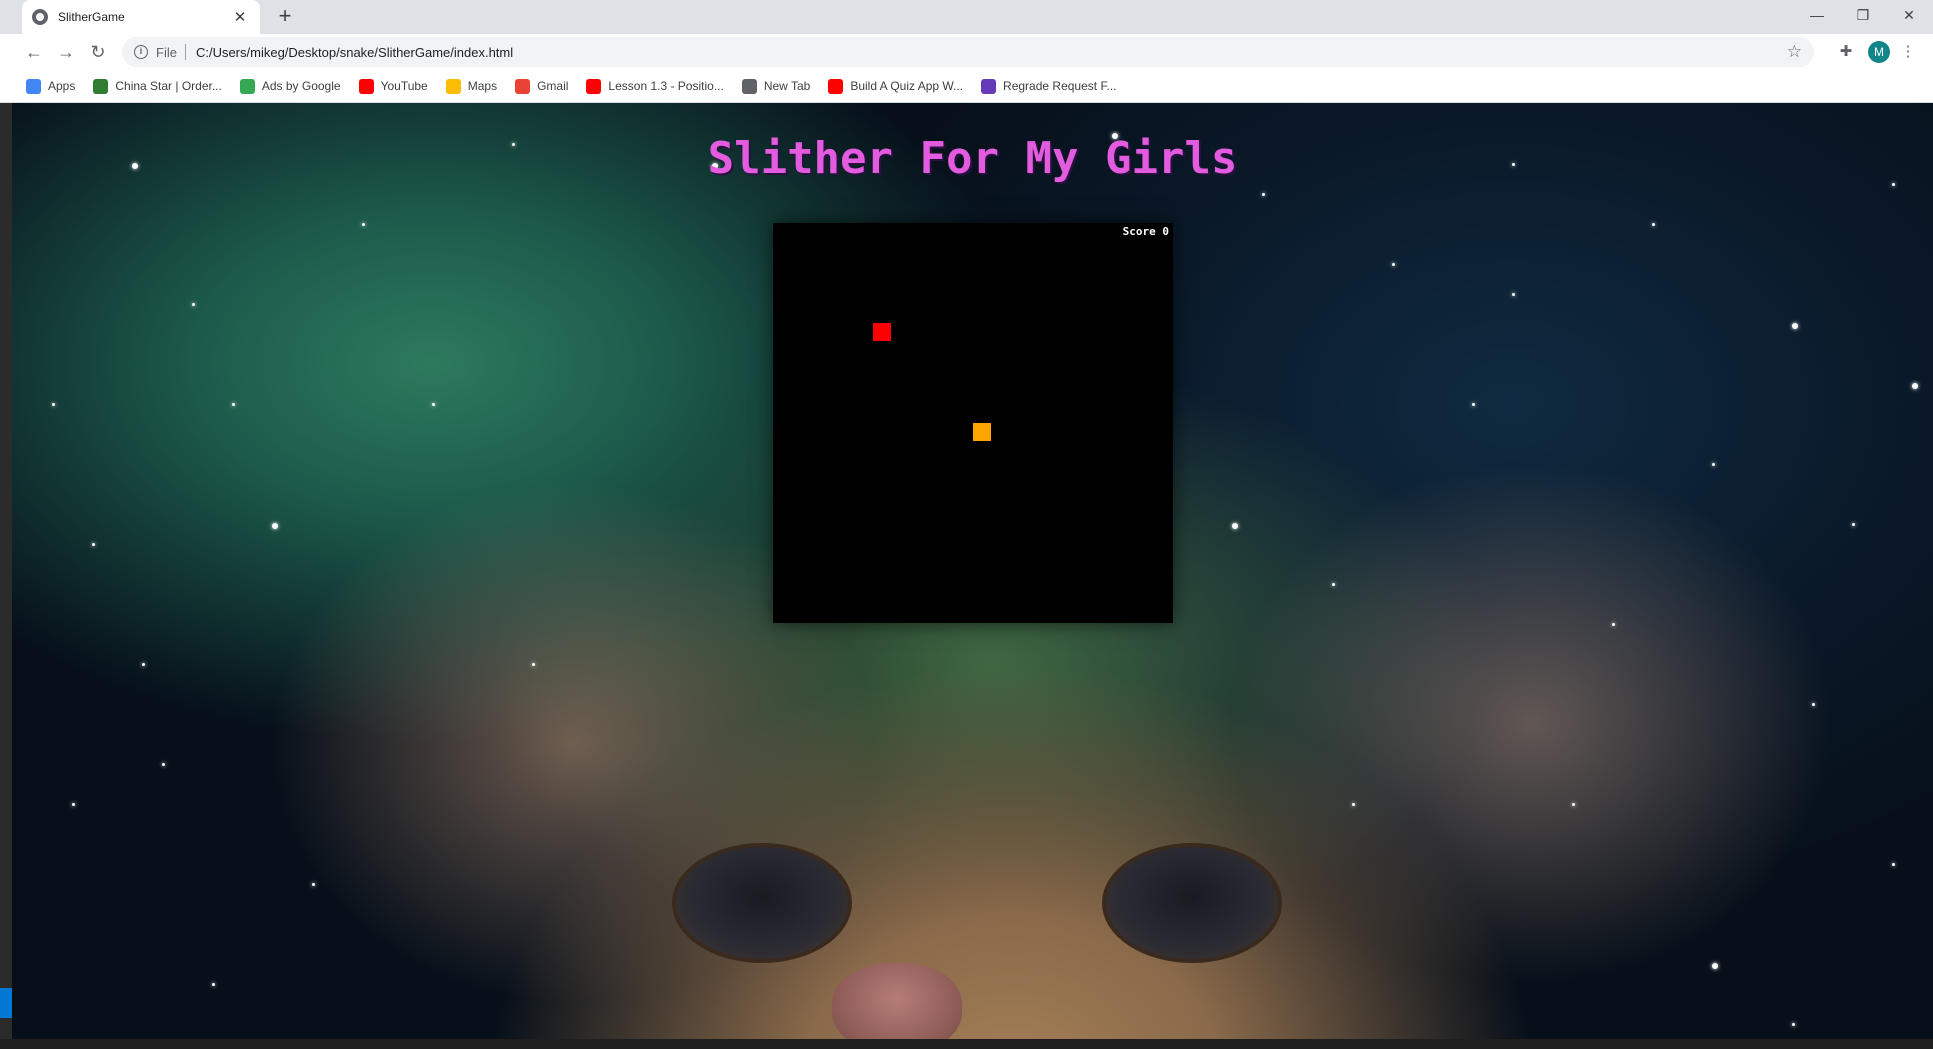  What do you see at coordinates (1846, 52) in the screenshot?
I see `extensions-puzzle-icon: ✚` at bounding box center [1846, 52].